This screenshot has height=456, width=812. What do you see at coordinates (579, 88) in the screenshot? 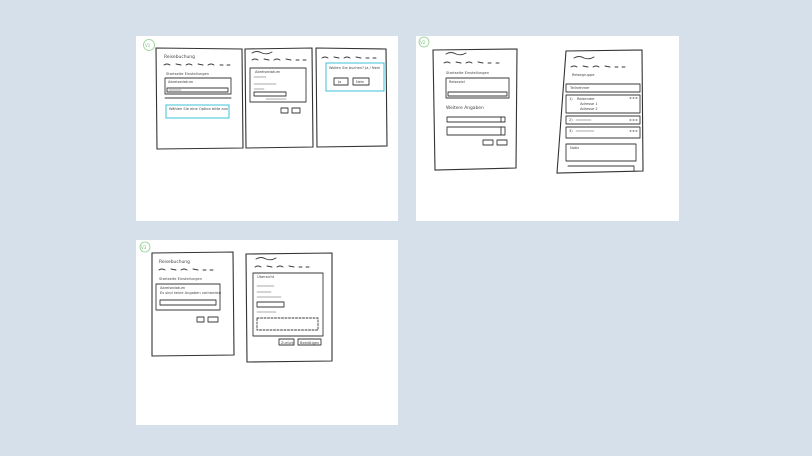
I see `list-header: Teilnehmer` at bounding box center [579, 88].